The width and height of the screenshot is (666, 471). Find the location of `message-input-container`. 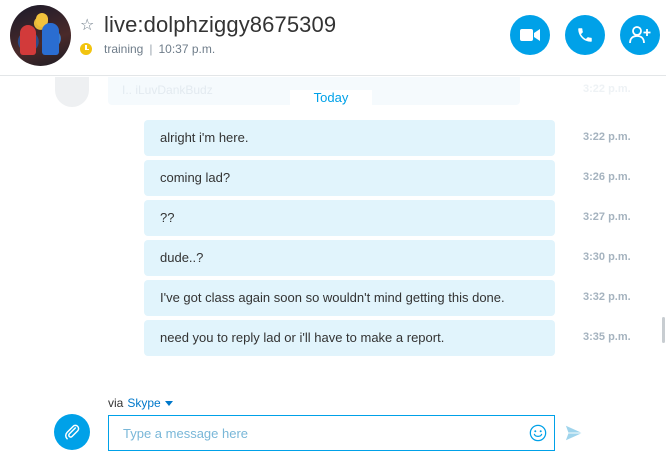

message-input-container is located at coordinates (331, 433).